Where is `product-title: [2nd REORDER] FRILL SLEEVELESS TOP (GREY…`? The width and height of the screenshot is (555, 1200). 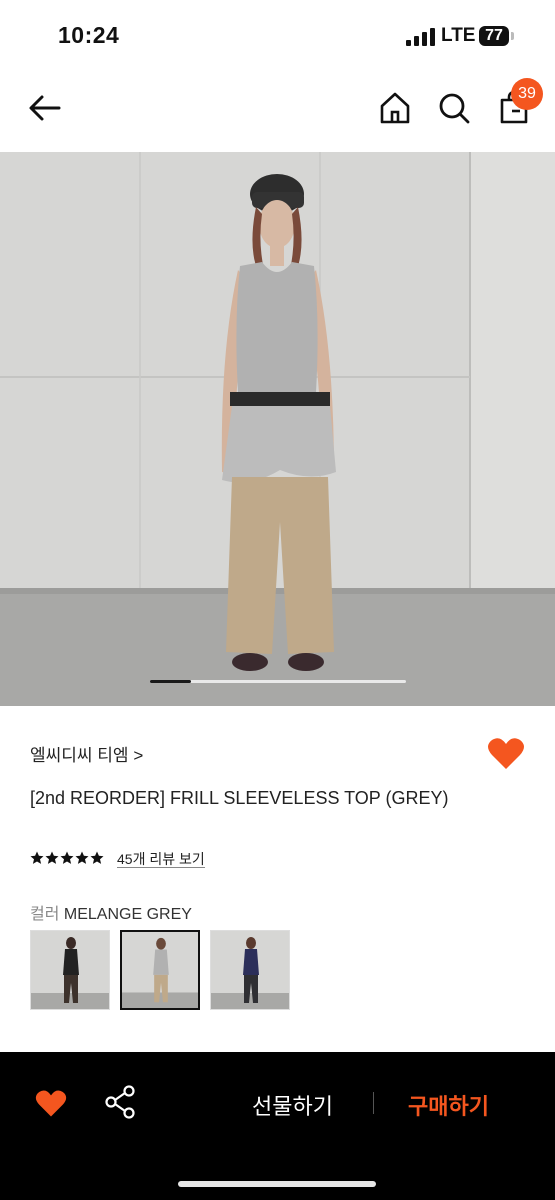
product-title: [2nd REORDER] FRILL SLEEVELESS TOP (GREY… is located at coordinates (239, 798).